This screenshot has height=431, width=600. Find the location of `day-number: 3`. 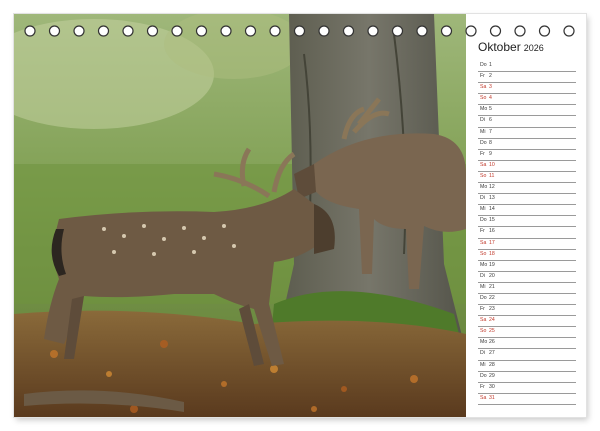

day-number: 3 is located at coordinates (490, 87).